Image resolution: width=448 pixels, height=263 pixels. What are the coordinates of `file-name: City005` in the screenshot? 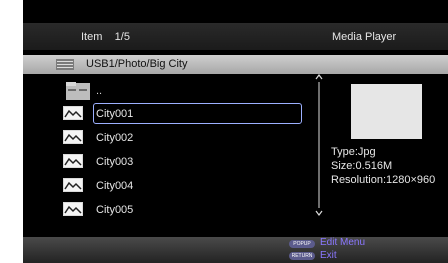 It's located at (115, 210).